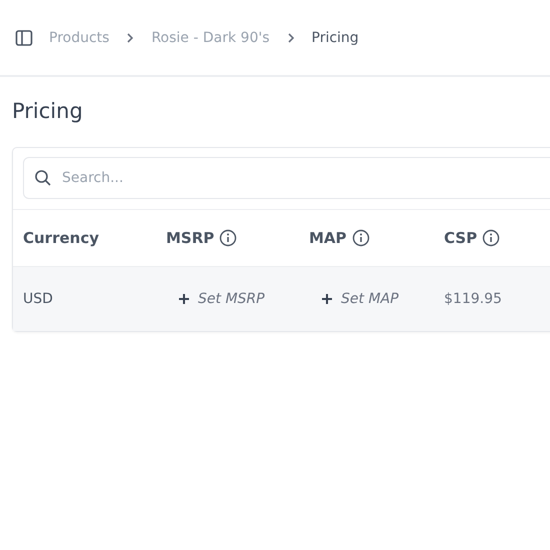 Image resolution: width=550 pixels, height=550 pixels. I want to click on column-header: CSP, so click(461, 238).